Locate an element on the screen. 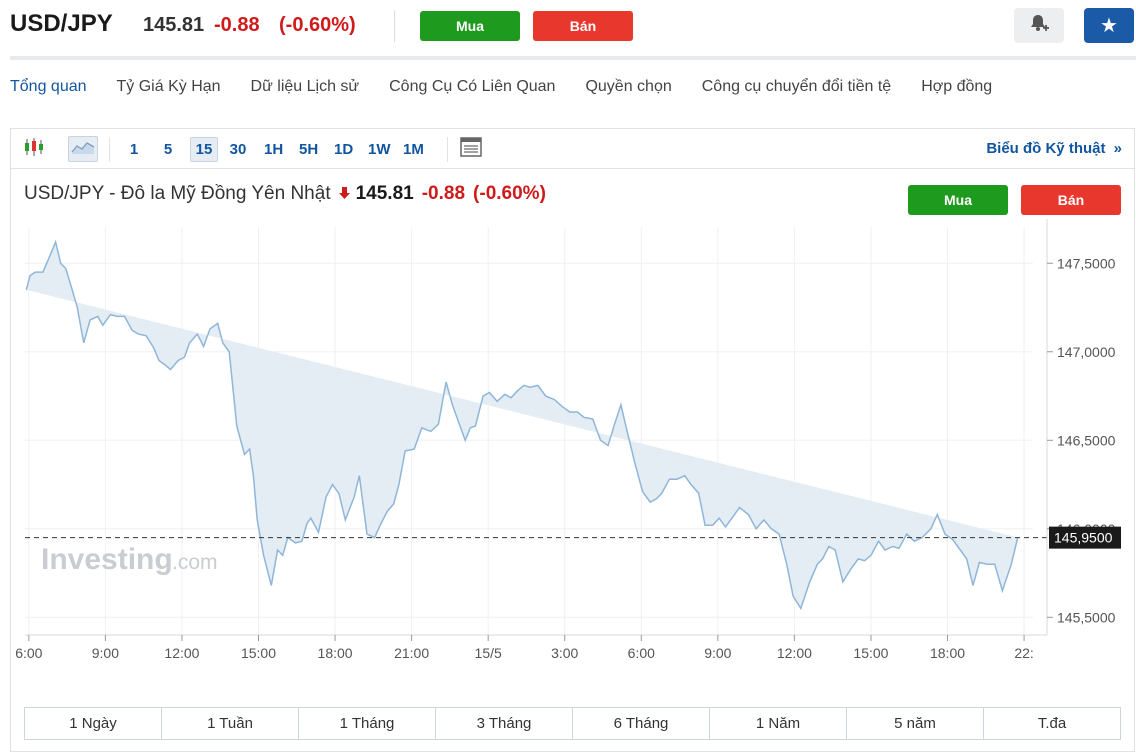 The width and height of the screenshot is (1136, 754). tab-historical-data: Dữ liệu Lịch sử is located at coordinates (305, 89).